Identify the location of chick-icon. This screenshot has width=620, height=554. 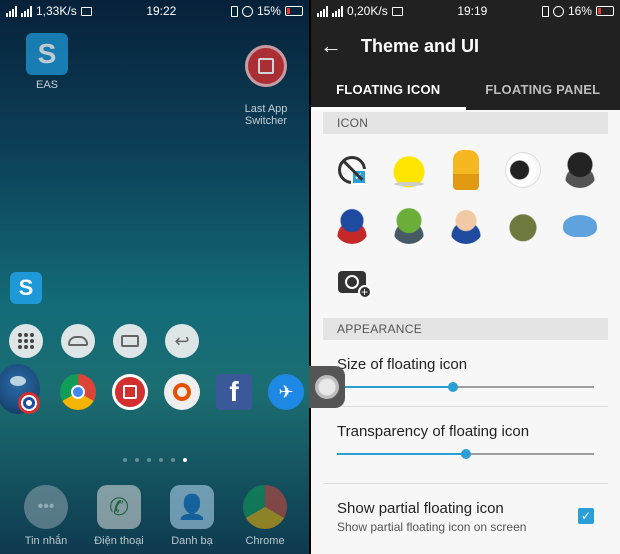
(408, 170).